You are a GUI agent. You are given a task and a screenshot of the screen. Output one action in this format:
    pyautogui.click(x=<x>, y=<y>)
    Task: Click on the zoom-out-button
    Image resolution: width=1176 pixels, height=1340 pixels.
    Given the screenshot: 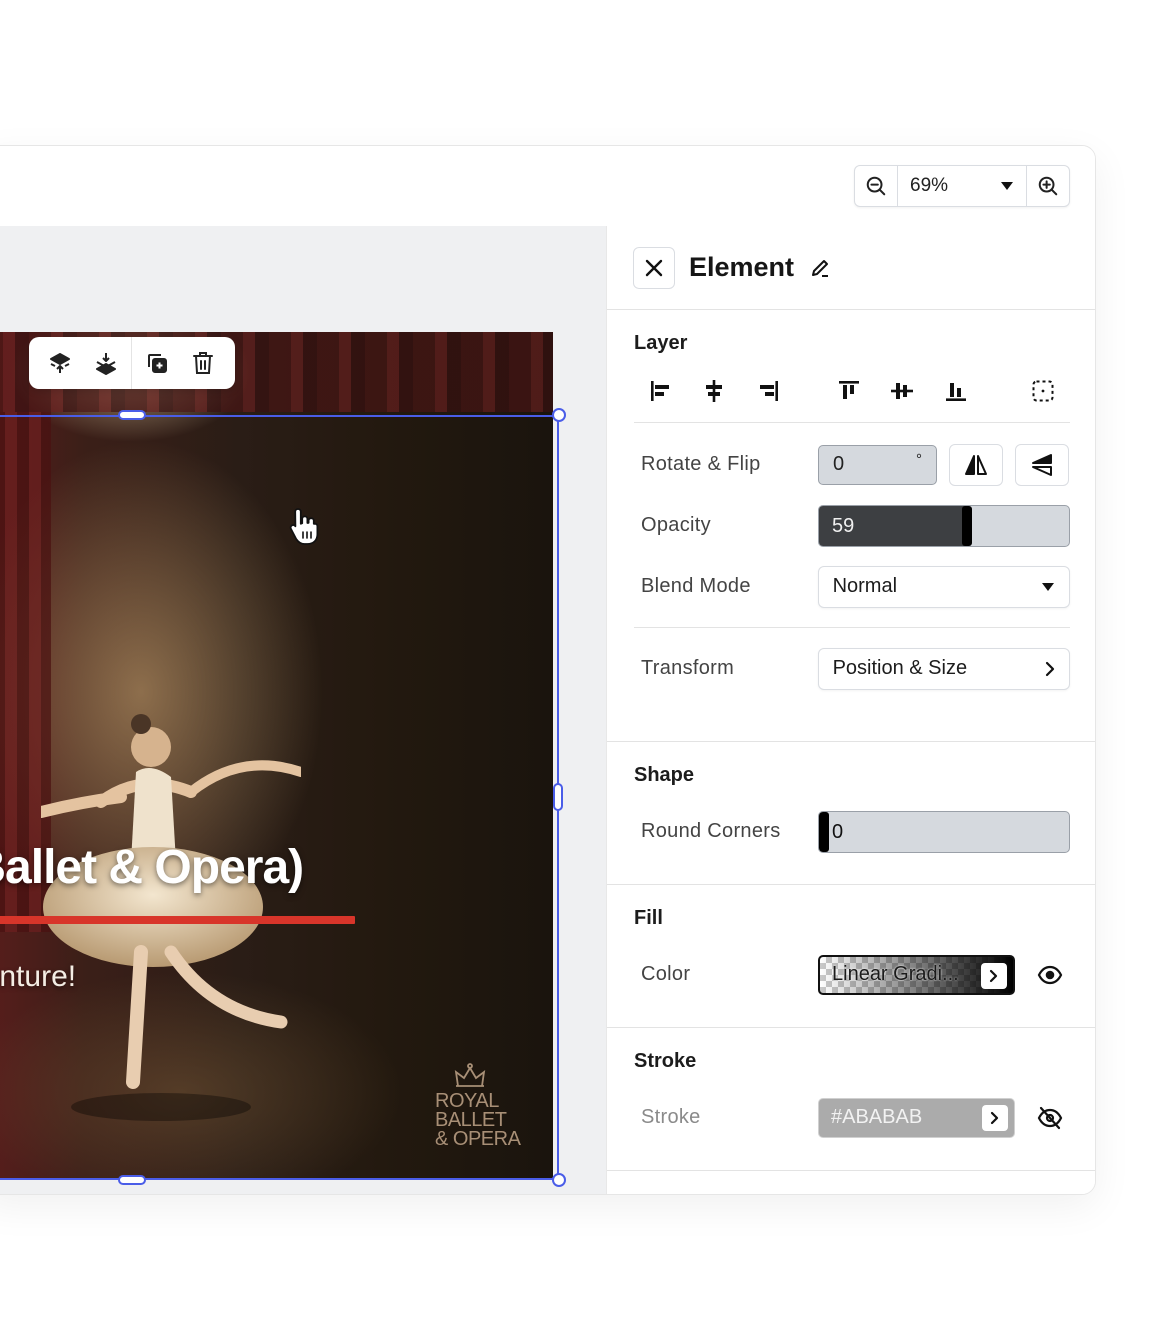 What is the action you would take?
    pyautogui.click(x=876, y=186)
    